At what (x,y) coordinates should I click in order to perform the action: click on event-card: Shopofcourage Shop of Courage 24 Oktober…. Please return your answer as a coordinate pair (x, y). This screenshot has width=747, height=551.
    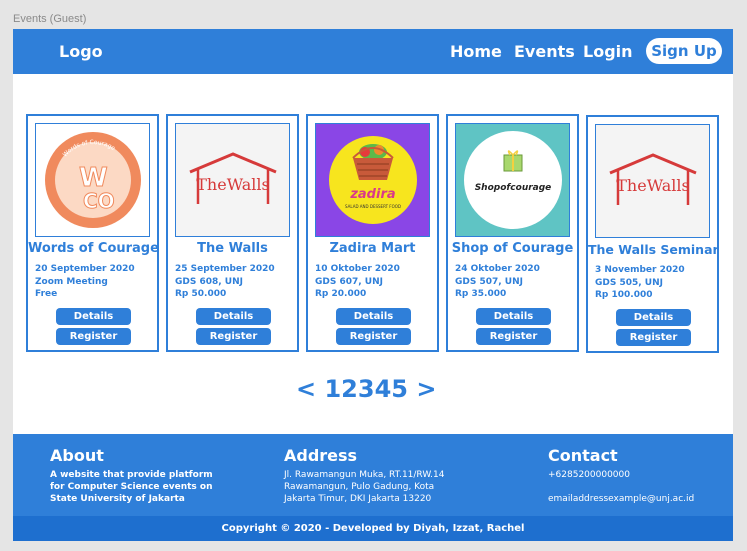
    Looking at the image, I should click on (512, 233).